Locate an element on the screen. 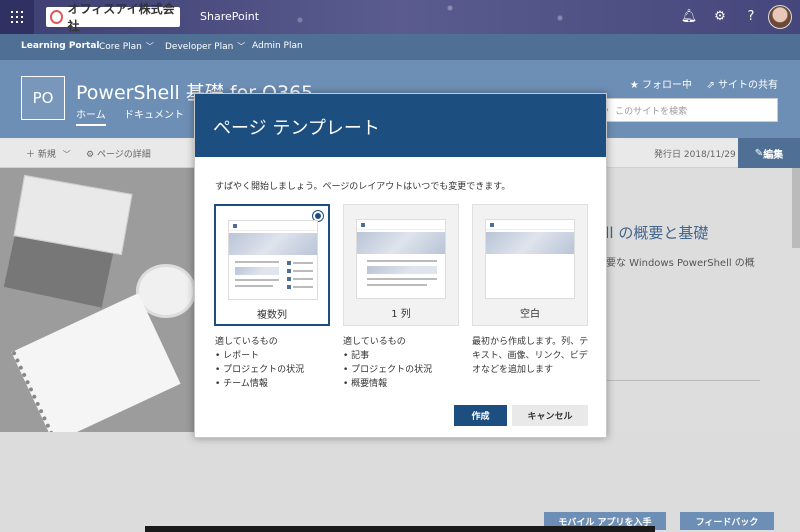  feedback-button: フィードバック is located at coordinates (727, 521).